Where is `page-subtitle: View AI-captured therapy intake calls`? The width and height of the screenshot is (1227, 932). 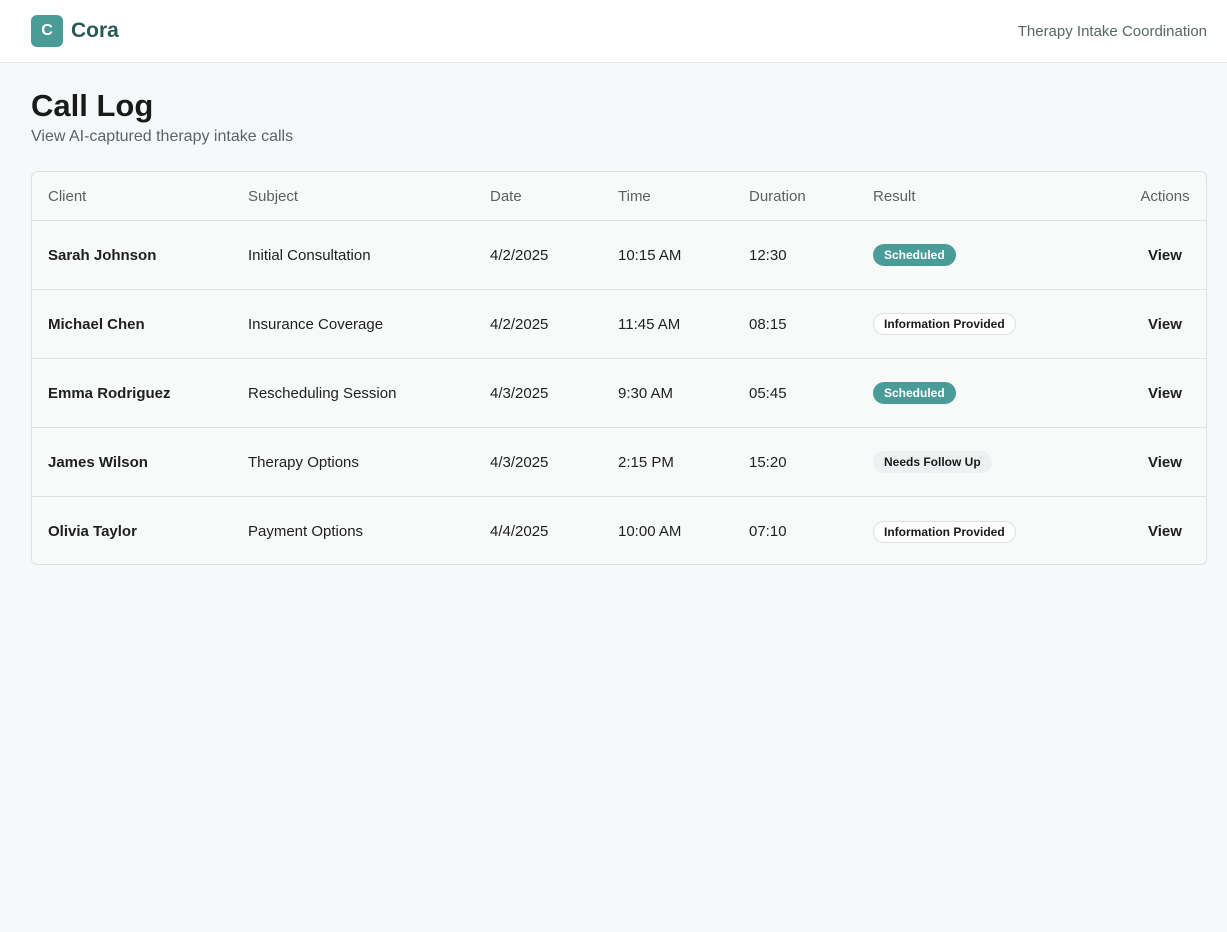 page-subtitle: View AI-captured therapy intake calls is located at coordinates (162, 136).